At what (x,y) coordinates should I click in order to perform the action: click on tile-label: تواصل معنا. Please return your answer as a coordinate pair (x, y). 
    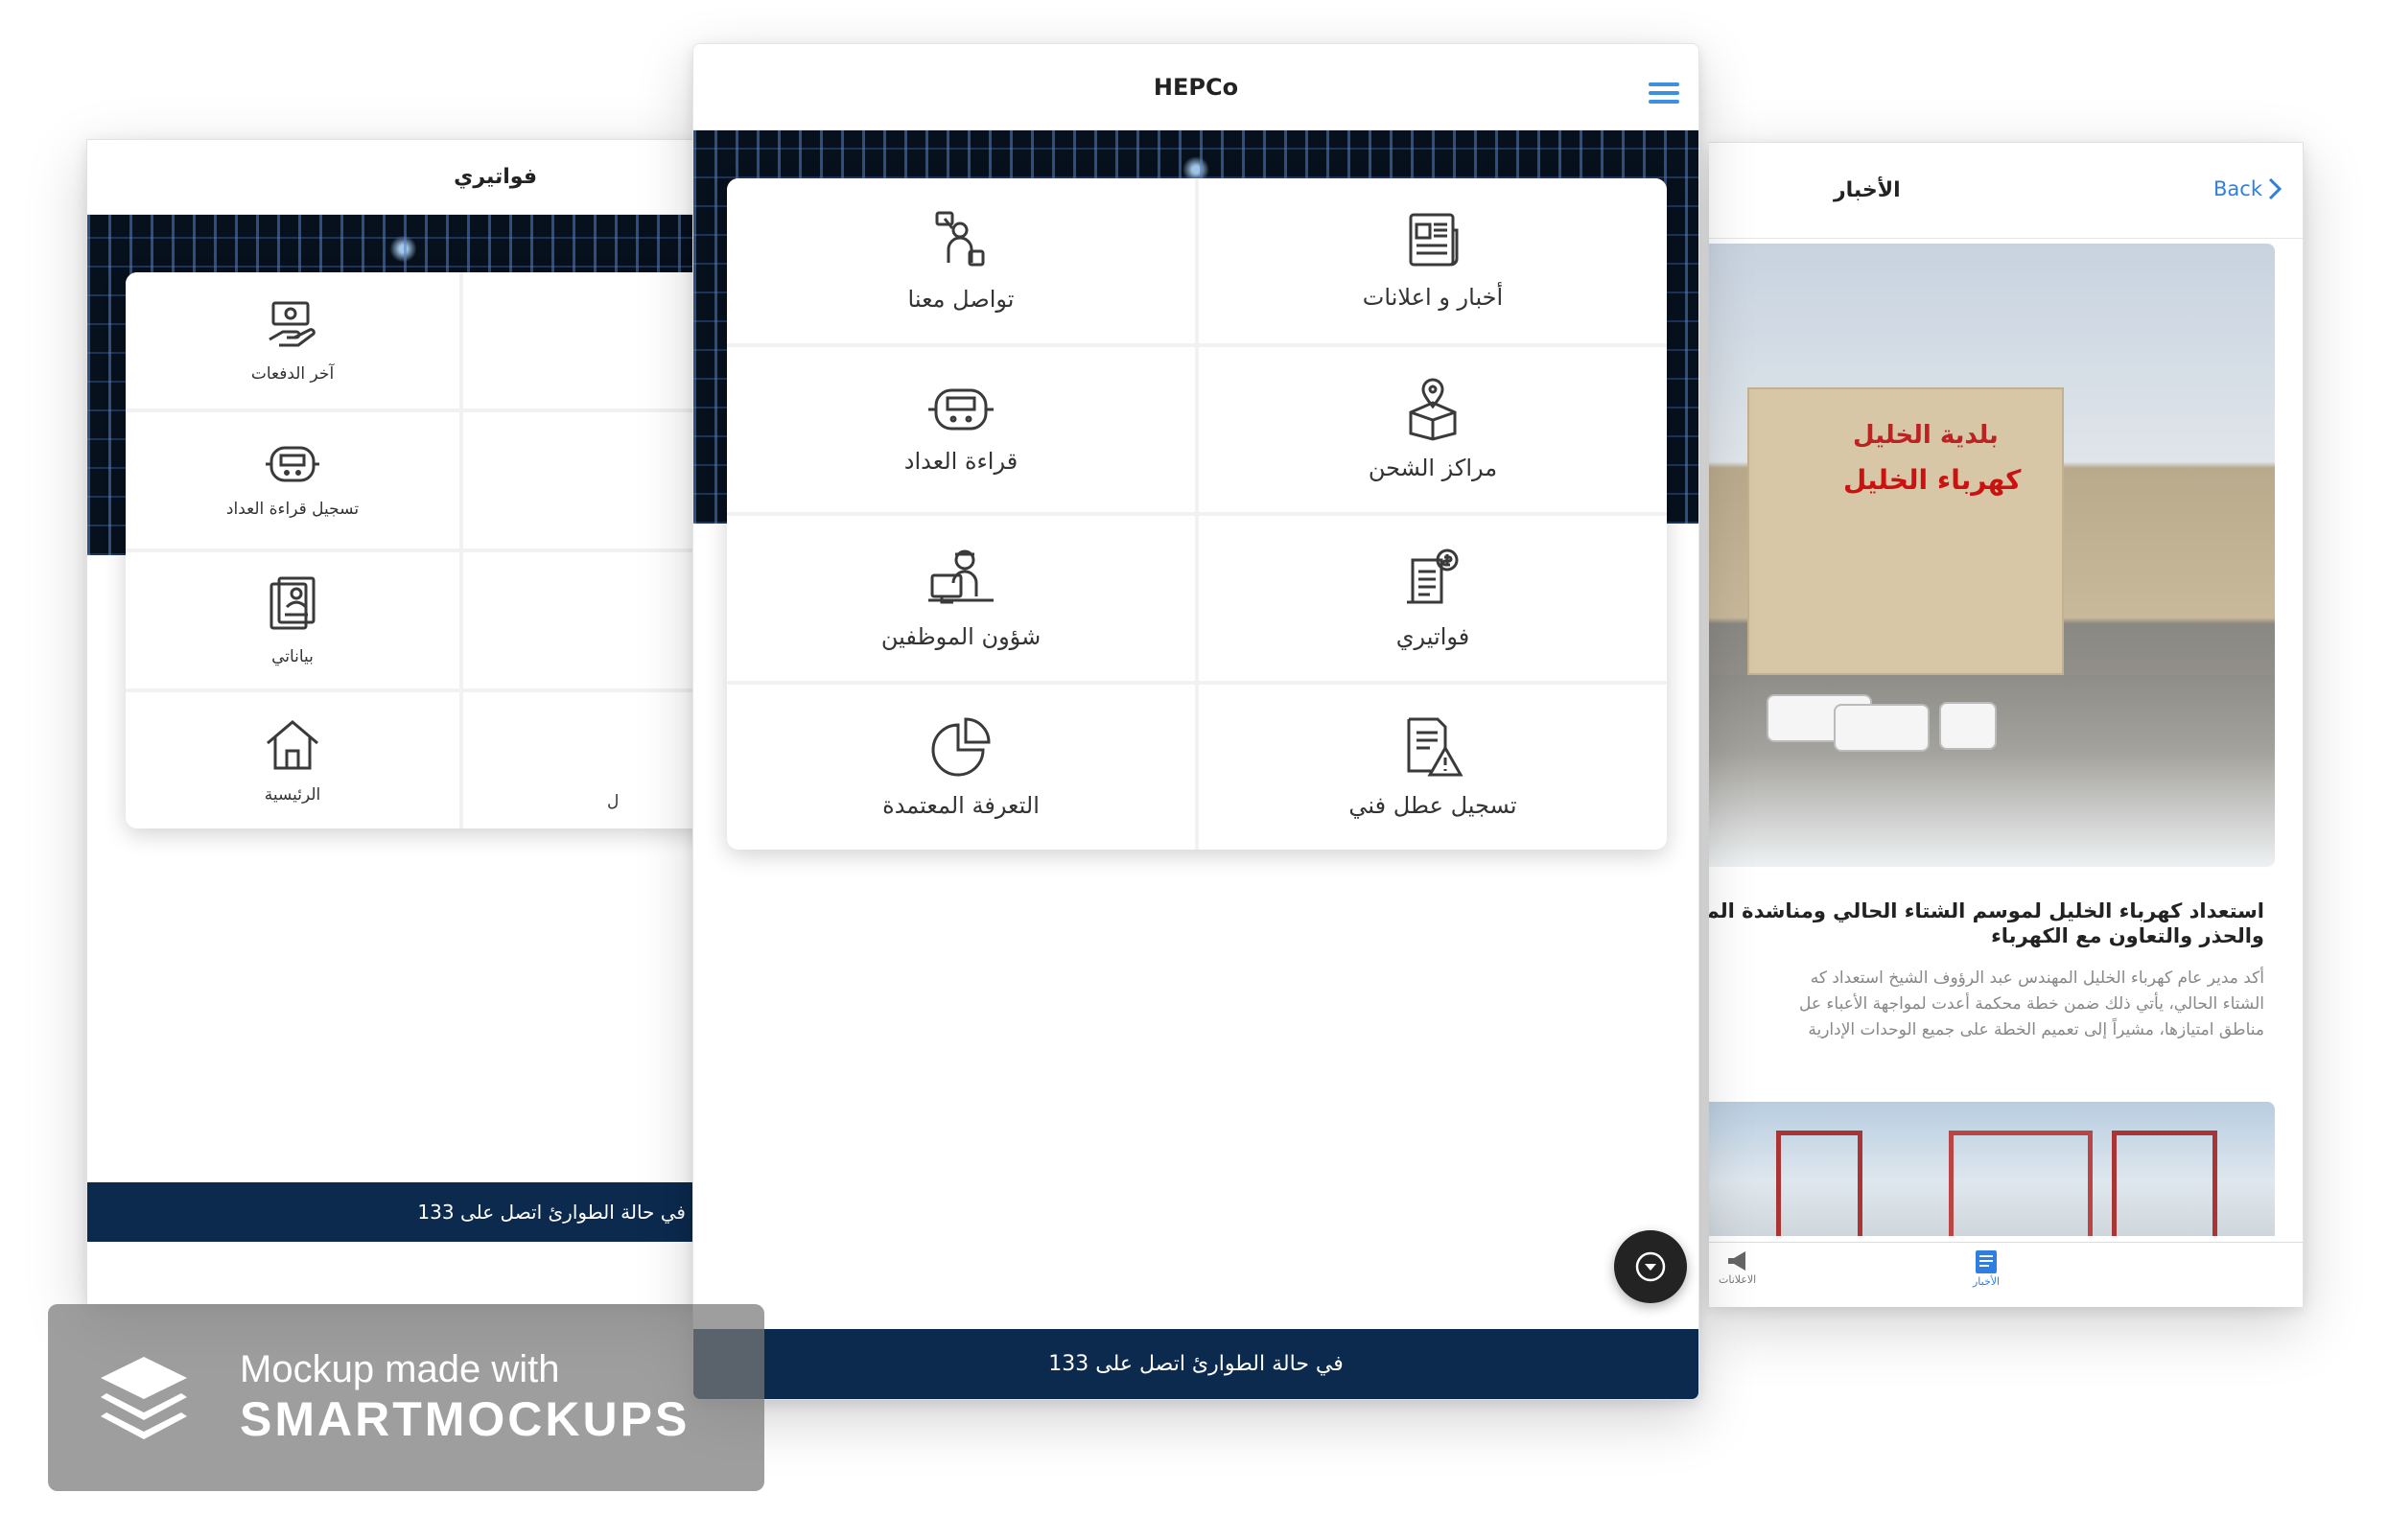
    Looking at the image, I should click on (961, 299).